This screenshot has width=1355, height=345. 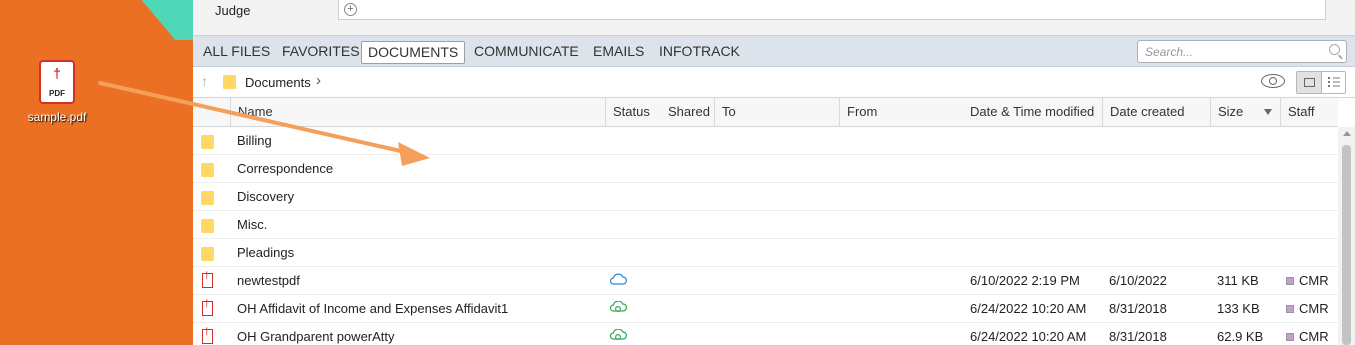 I want to click on item-size: 62.9 KB, so click(x=1240, y=336).